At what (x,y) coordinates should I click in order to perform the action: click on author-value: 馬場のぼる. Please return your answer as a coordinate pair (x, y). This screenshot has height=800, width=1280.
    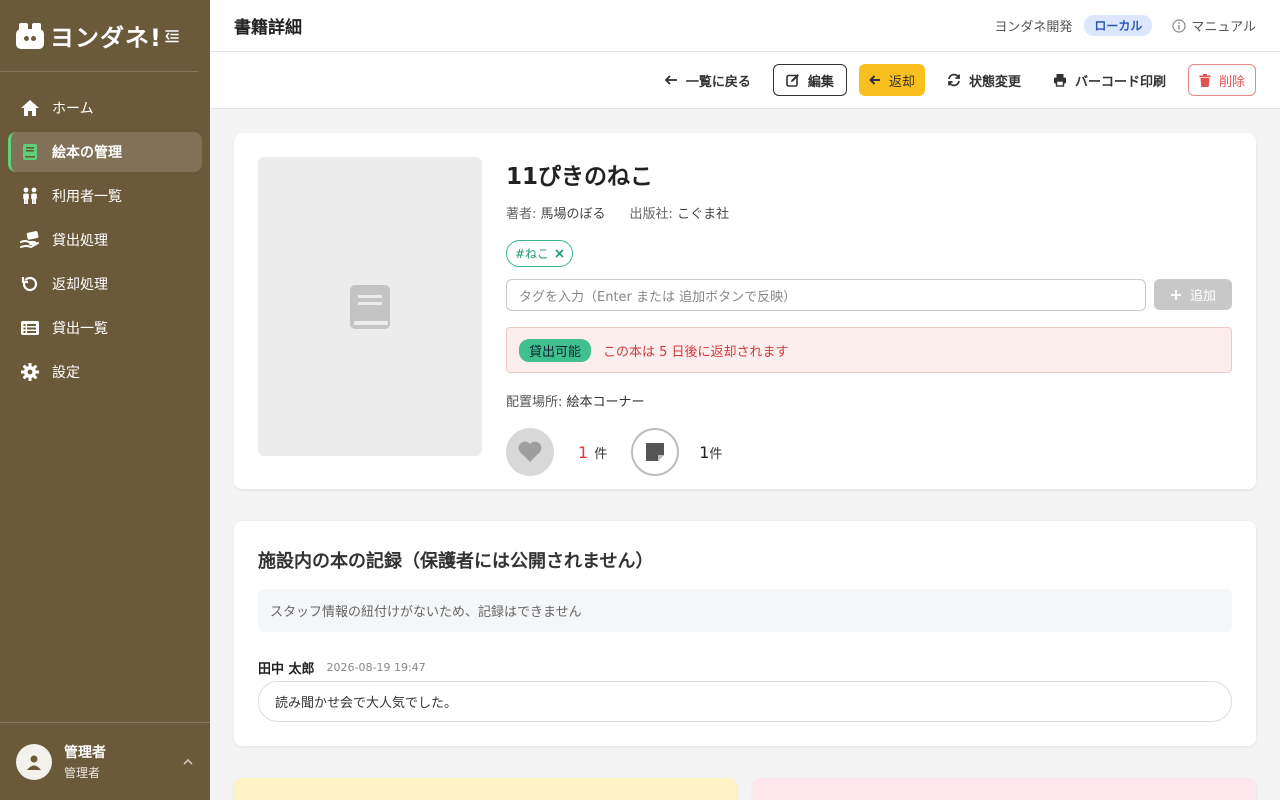
    Looking at the image, I should click on (573, 214).